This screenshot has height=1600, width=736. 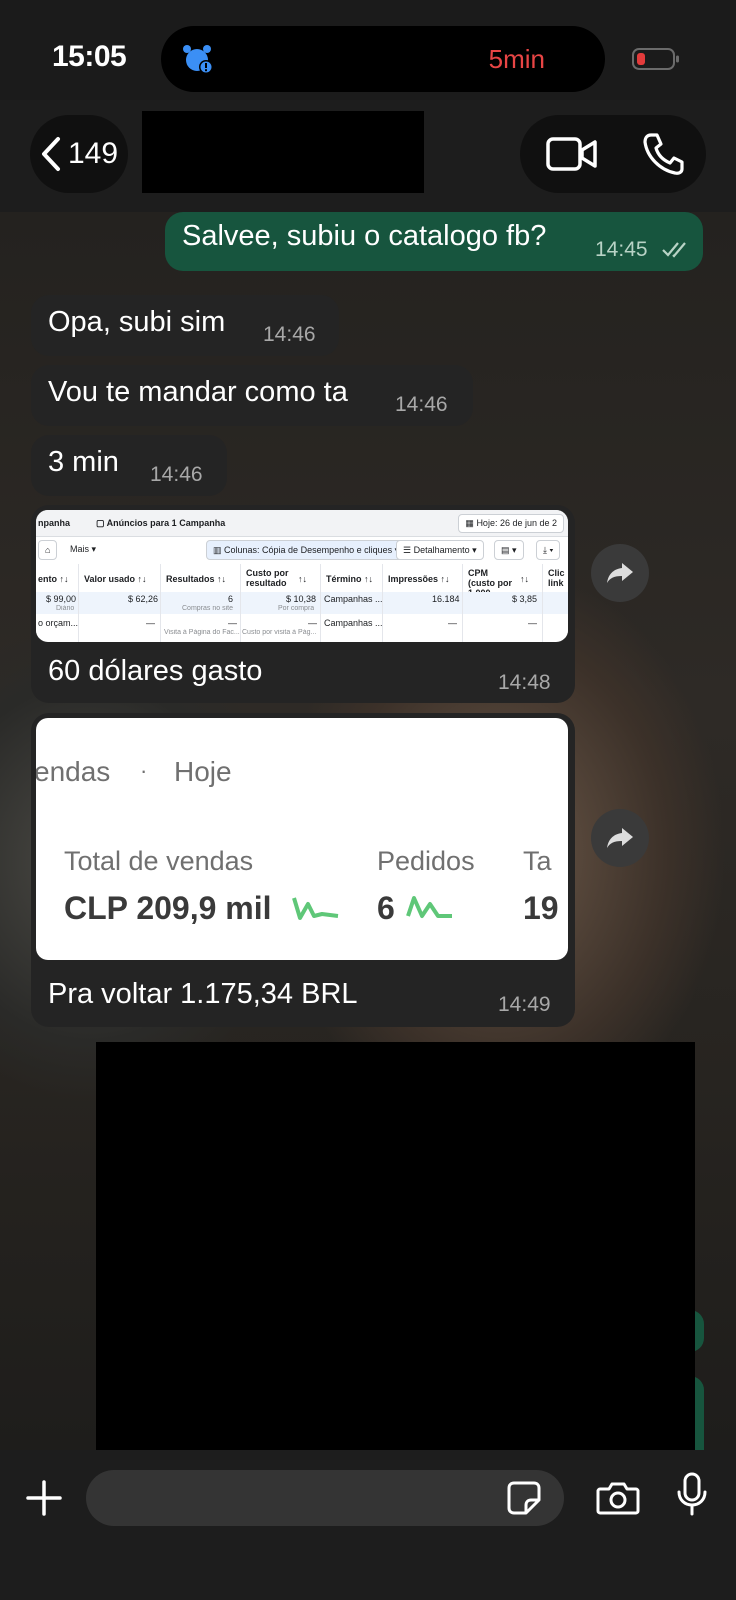 What do you see at coordinates (50, 154) in the screenshot?
I see `chevron-left-icon` at bounding box center [50, 154].